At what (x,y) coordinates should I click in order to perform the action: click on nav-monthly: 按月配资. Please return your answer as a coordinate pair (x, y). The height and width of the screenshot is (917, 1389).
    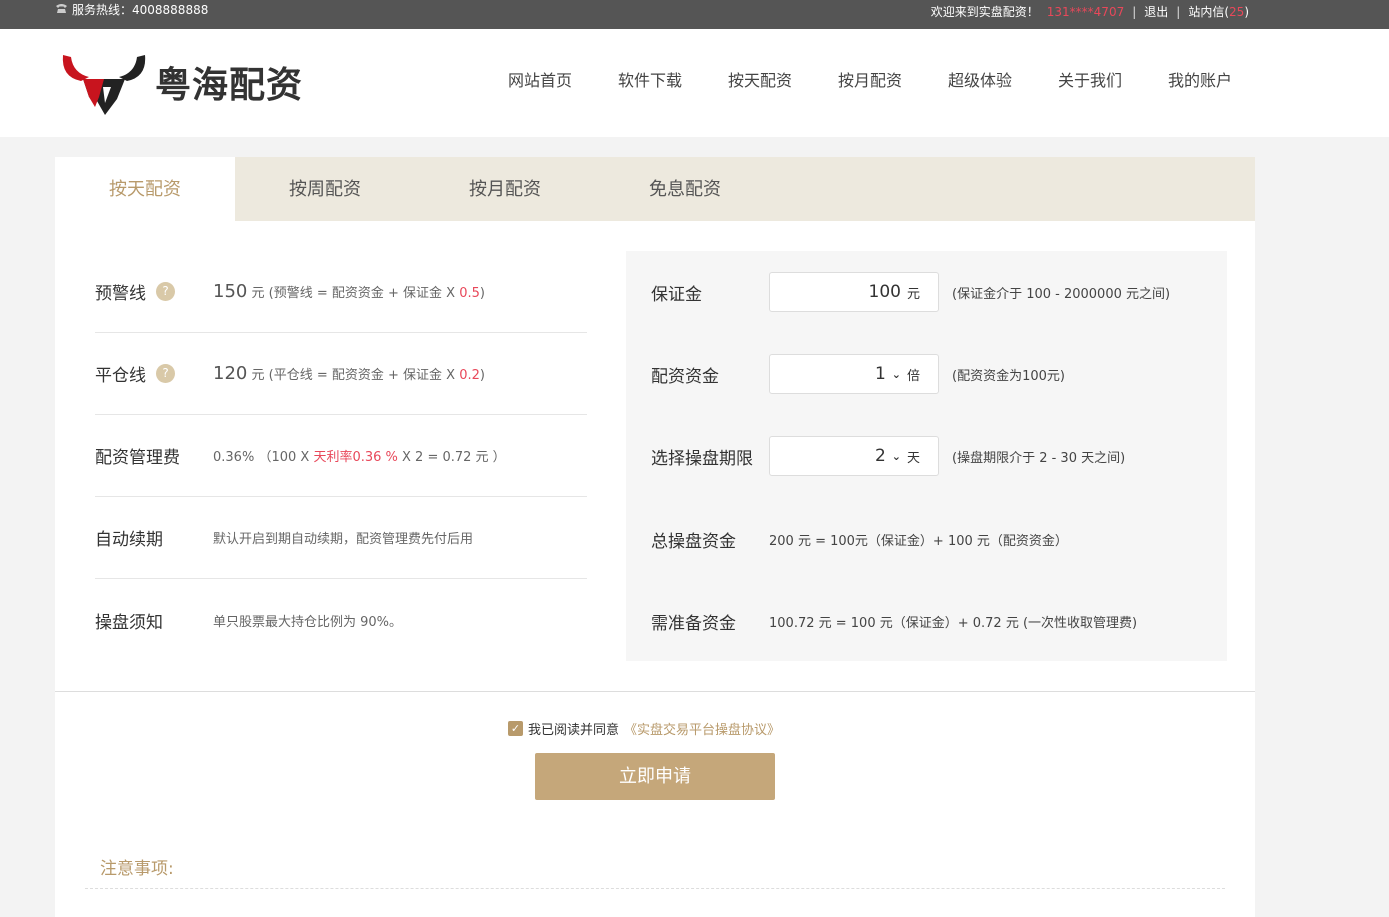
    Looking at the image, I should click on (870, 79).